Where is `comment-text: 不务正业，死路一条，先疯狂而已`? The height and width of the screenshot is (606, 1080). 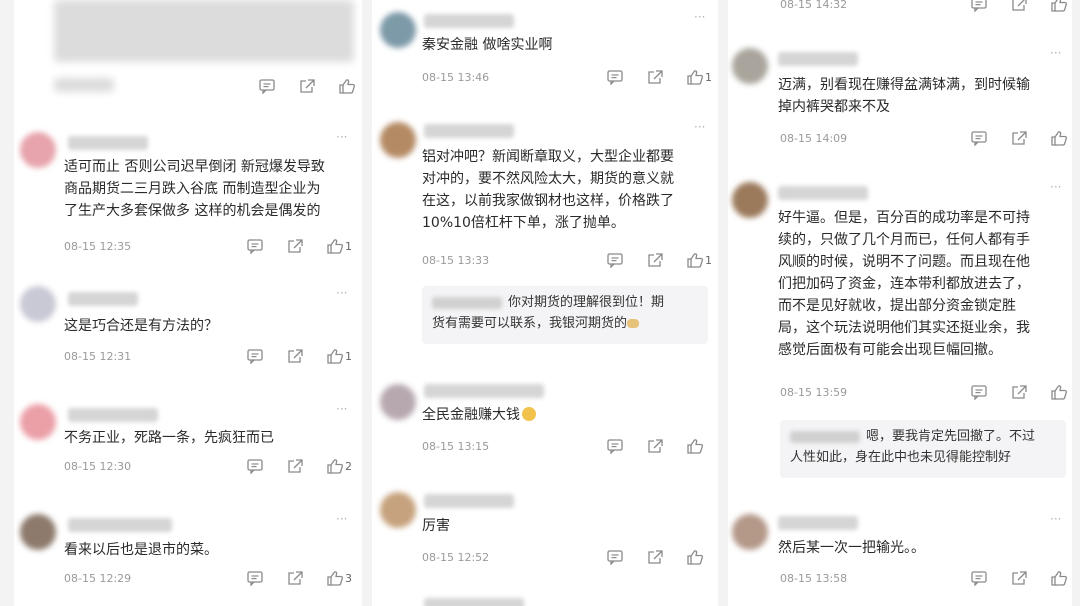 comment-text: 不务正业，死路一条，先疯狂而已 is located at coordinates (169, 438).